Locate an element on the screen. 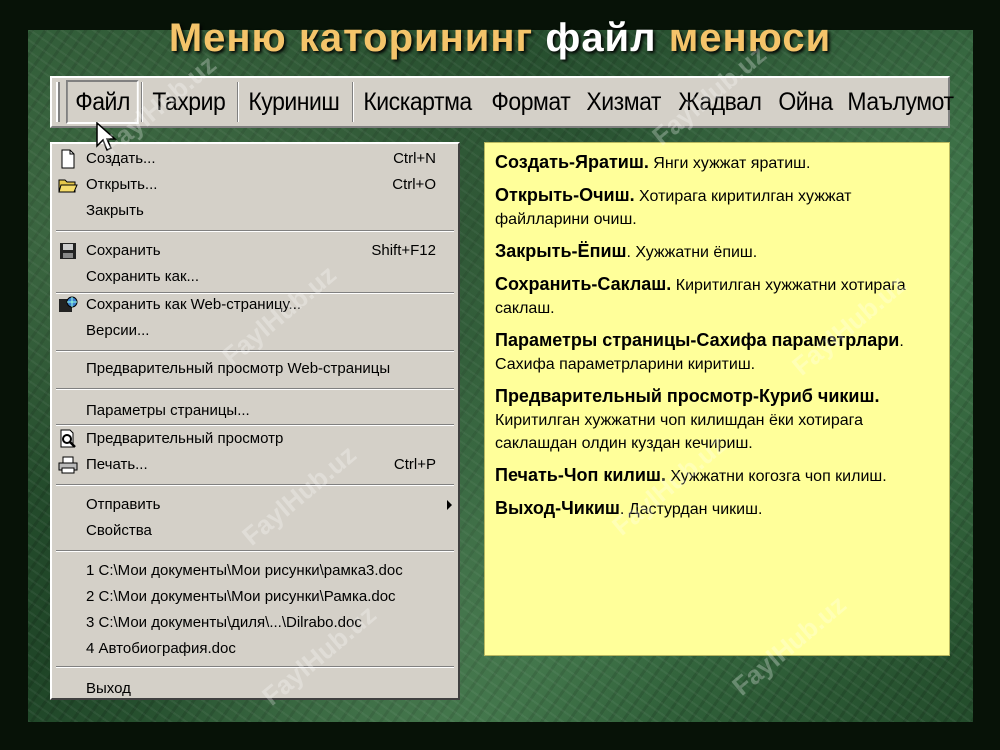 The height and width of the screenshot is (750, 1000). save-disk-icon is located at coordinates (68, 251).